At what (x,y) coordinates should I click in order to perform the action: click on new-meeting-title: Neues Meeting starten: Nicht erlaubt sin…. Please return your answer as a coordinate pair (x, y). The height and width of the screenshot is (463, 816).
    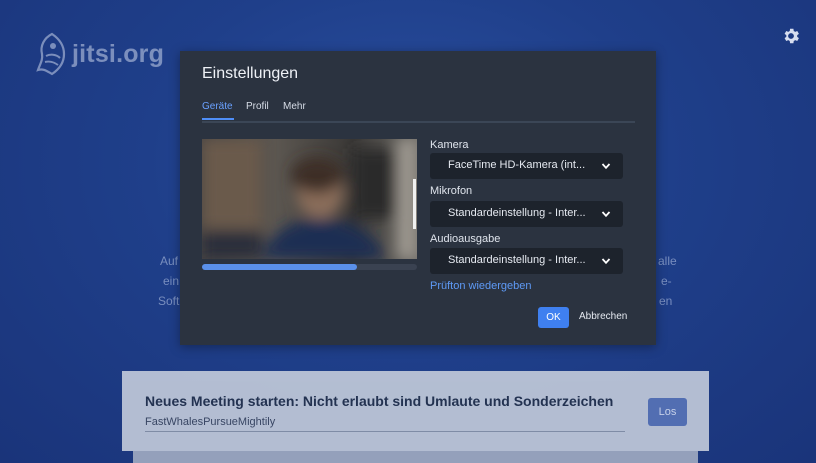
    Looking at the image, I should click on (379, 401).